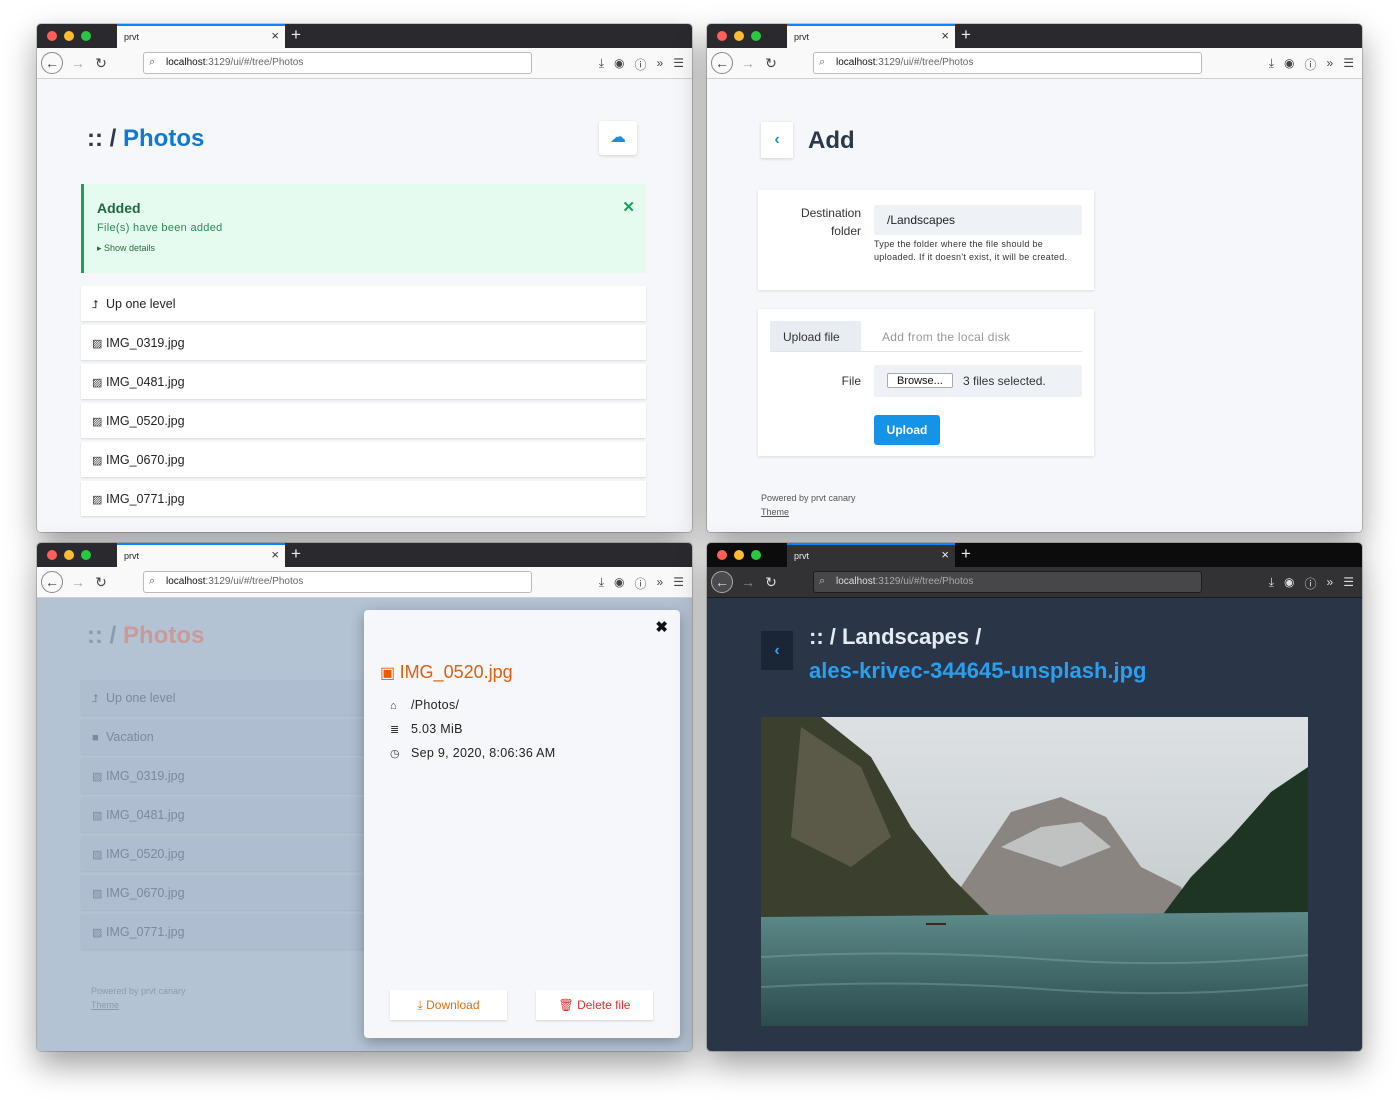 The width and height of the screenshot is (1397, 1100). Describe the element at coordinates (363, 420) in the screenshot. I see `list-item: ▨ IMG_0520.jpg` at that location.